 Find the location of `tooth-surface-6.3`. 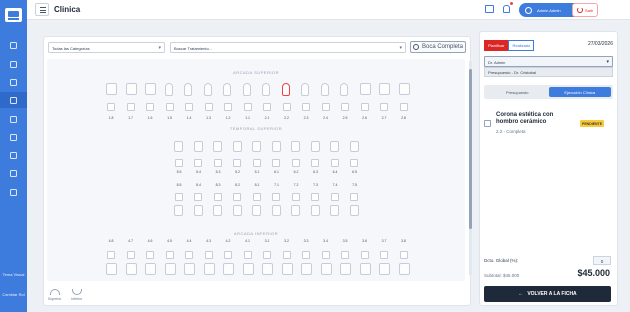

tooth-surface-6.3 is located at coordinates (315, 163).